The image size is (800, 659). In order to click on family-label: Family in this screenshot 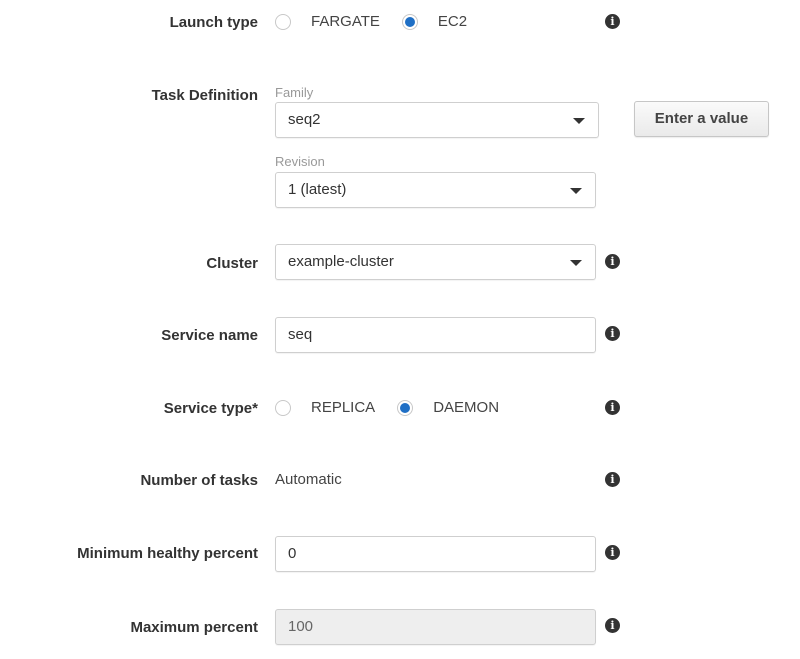, I will do `click(294, 92)`.